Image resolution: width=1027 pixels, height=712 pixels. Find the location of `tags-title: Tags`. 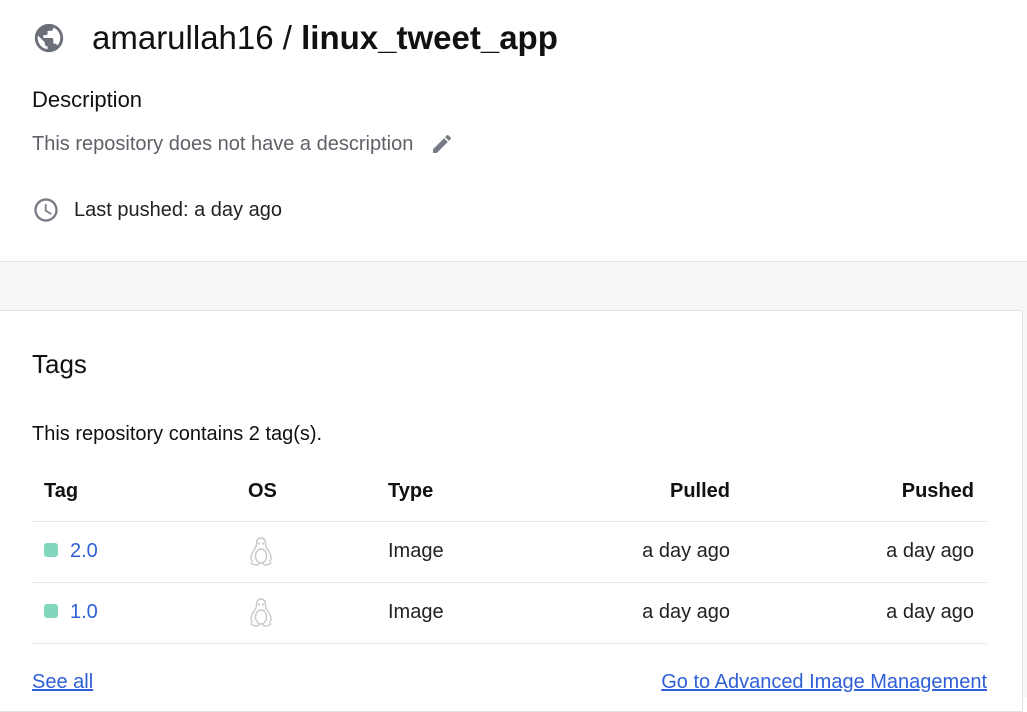

tags-title: Tags is located at coordinates (59, 364).